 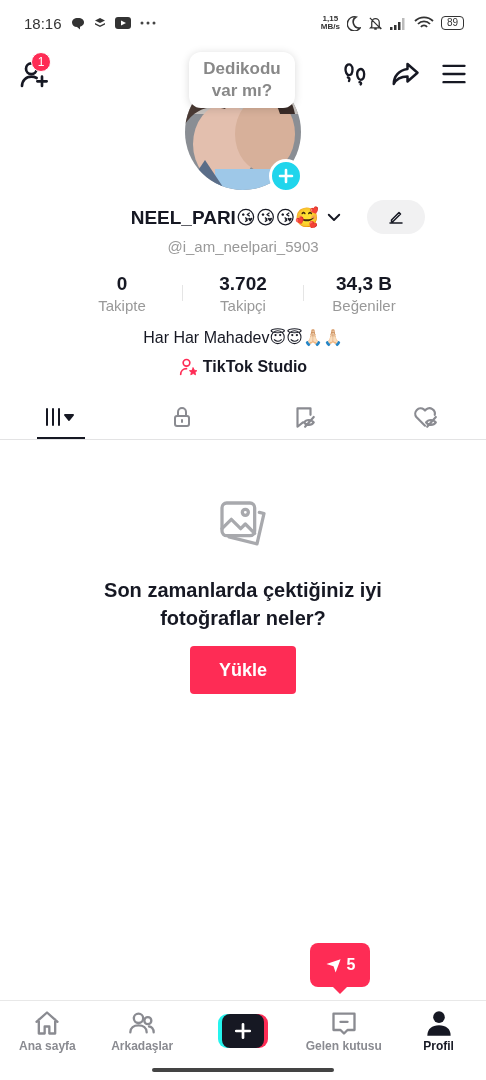 What do you see at coordinates (438, 1030) in the screenshot?
I see `nav-item: Profil` at bounding box center [438, 1030].